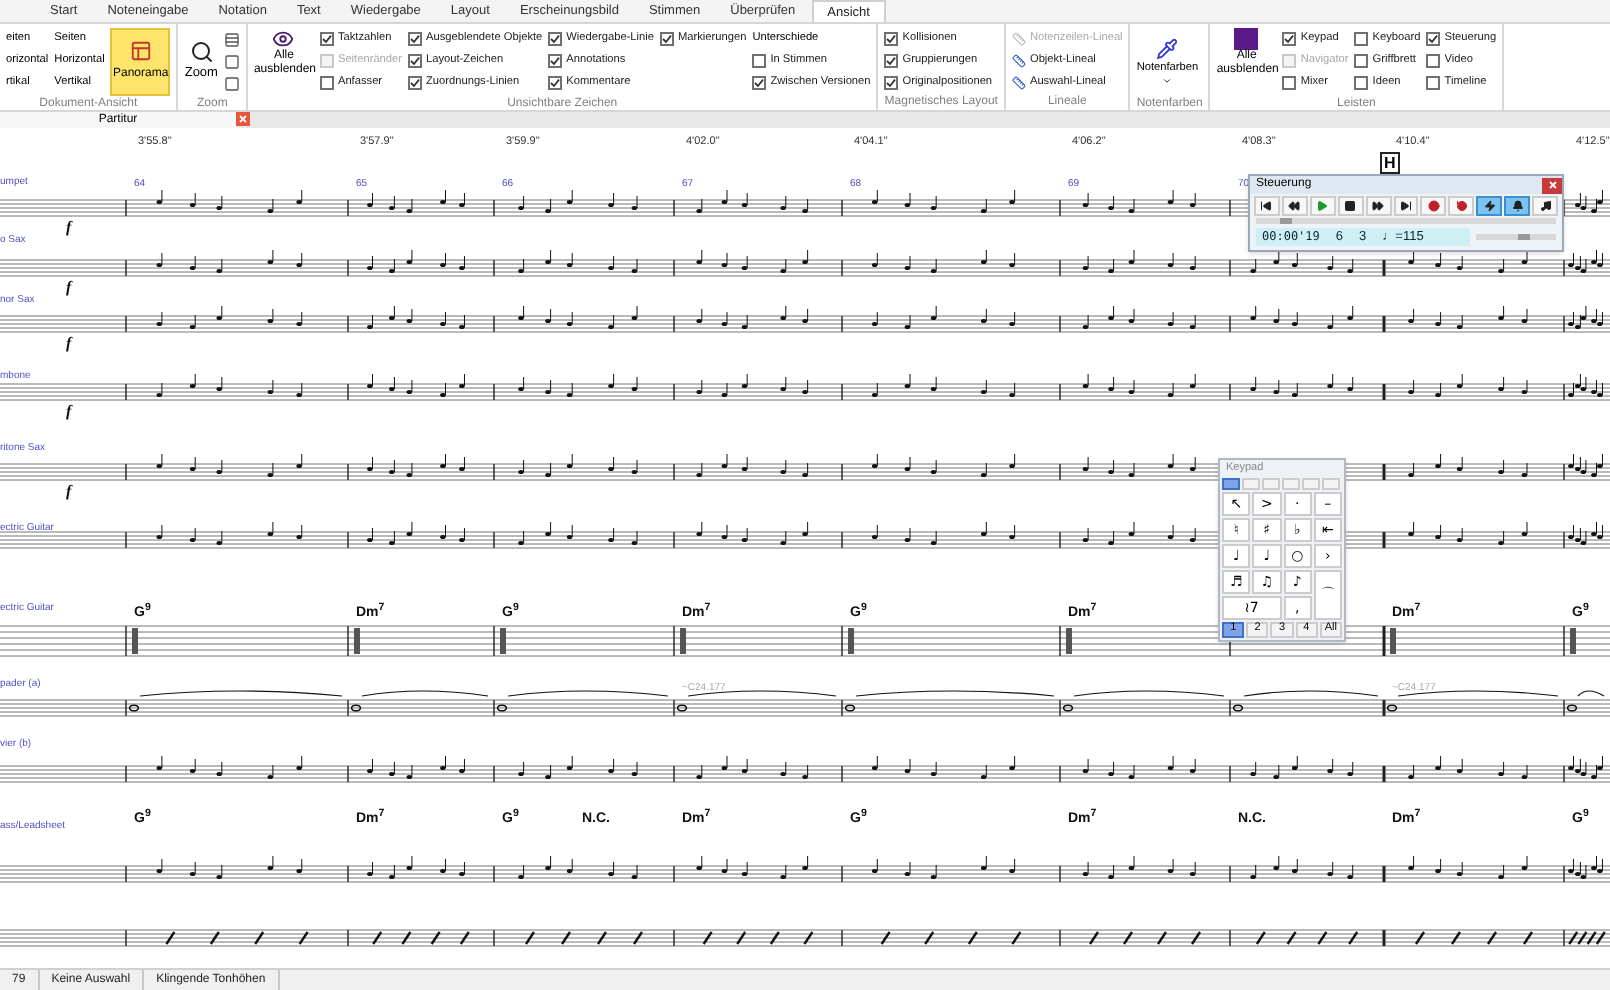 The height and width of the screenshot is (990, 1610). I want to click on zoom-fit-icon, so click(231, 84).